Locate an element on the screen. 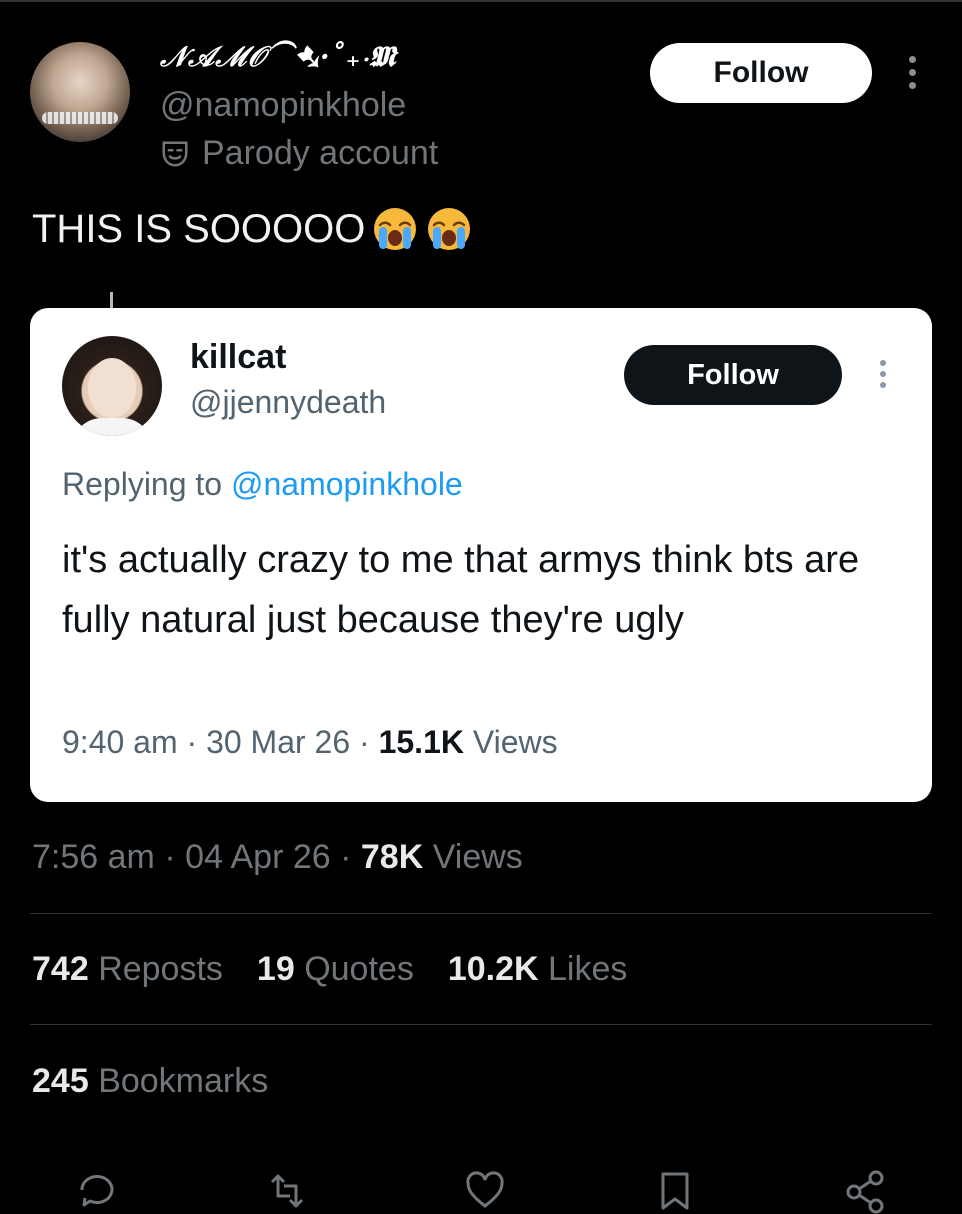 This screenshot has width=962, height=1214. action-bar is located at coordinates (481, 1191).